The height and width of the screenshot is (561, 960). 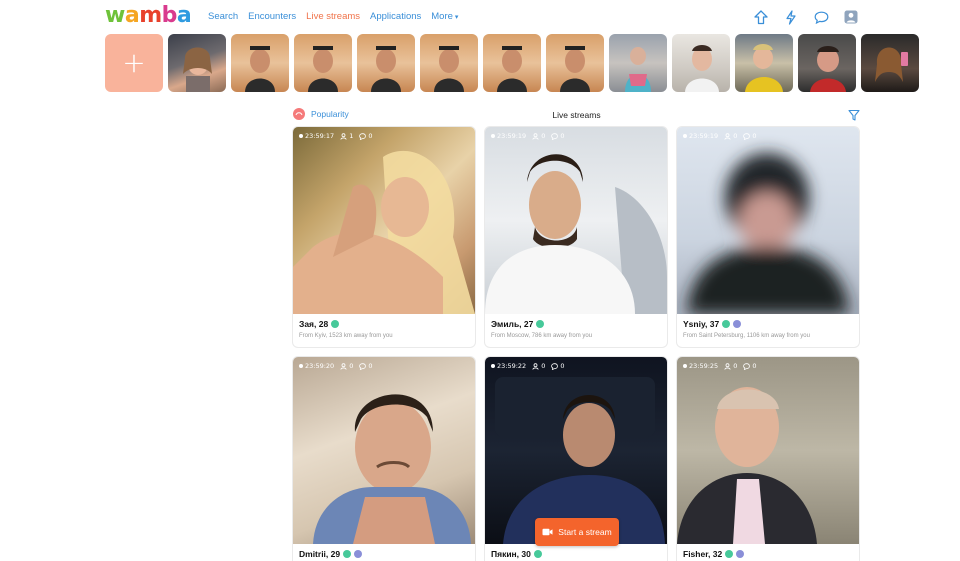 I want to click on streamer-name-line: Зая, 28, so click(x=384, y=324).